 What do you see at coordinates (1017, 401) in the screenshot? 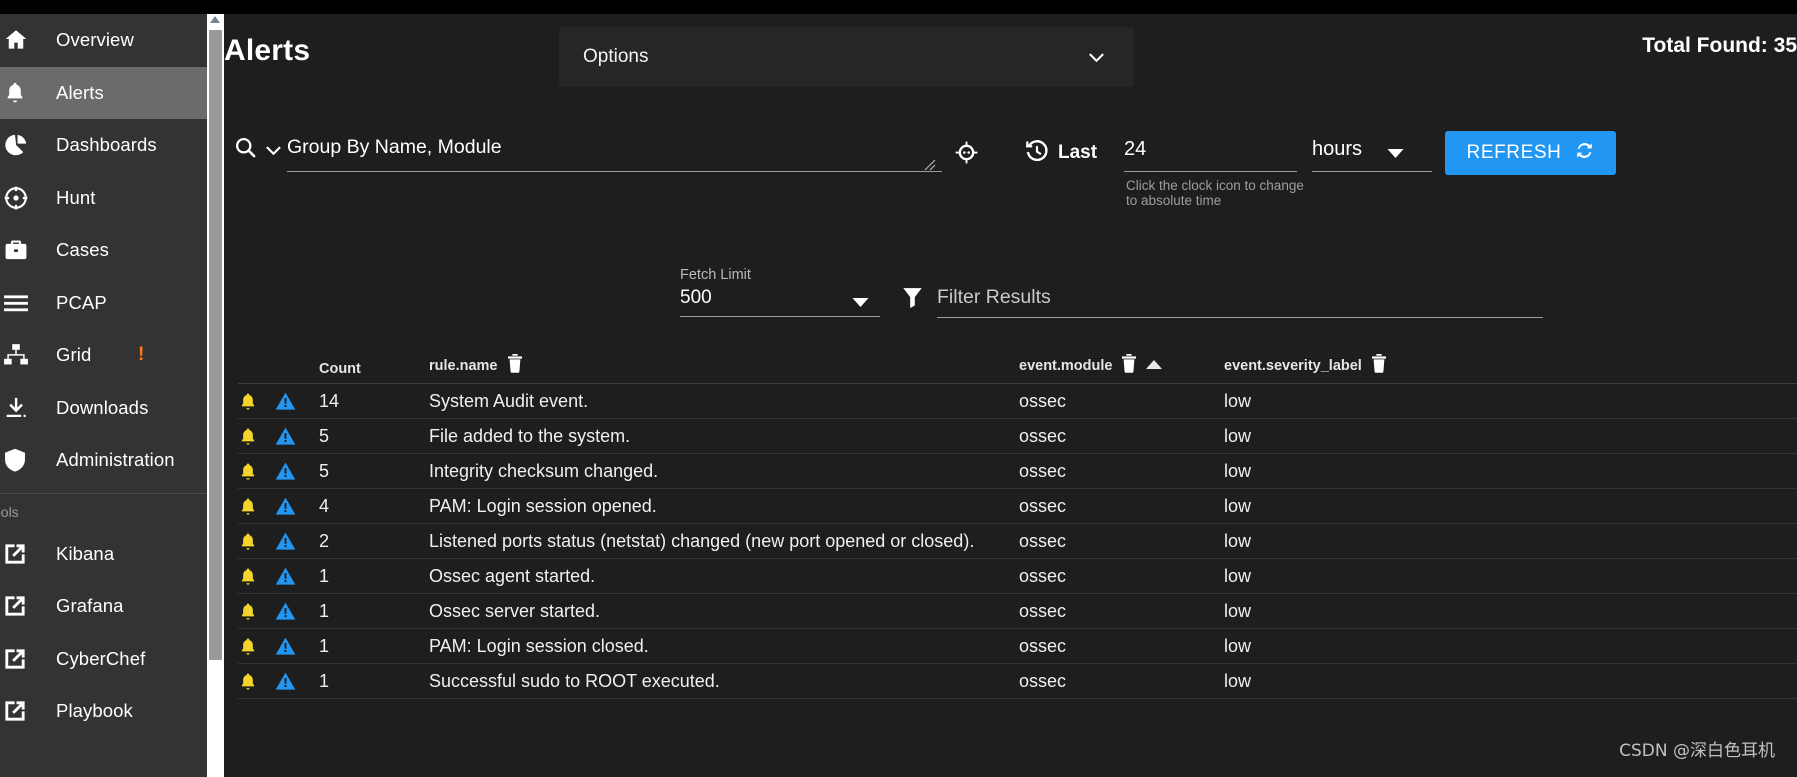
I see `table-row: 14 System Audit event. ossec low` at bounding box center [1017, 401].